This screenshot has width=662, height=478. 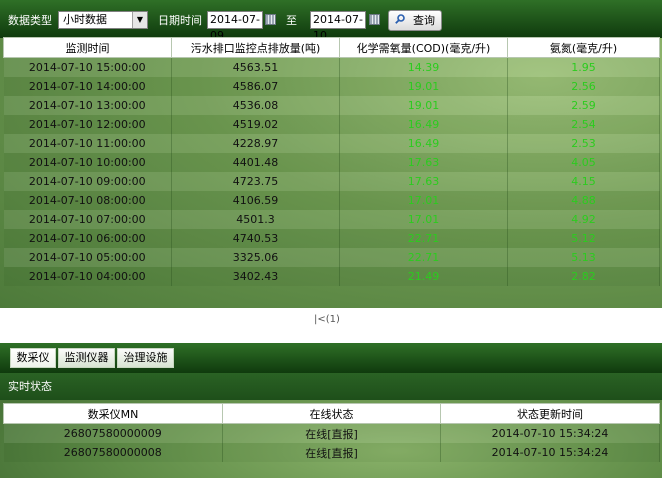 I want to click on cell-discharge: 4740.53, so click(x=255, y=238).